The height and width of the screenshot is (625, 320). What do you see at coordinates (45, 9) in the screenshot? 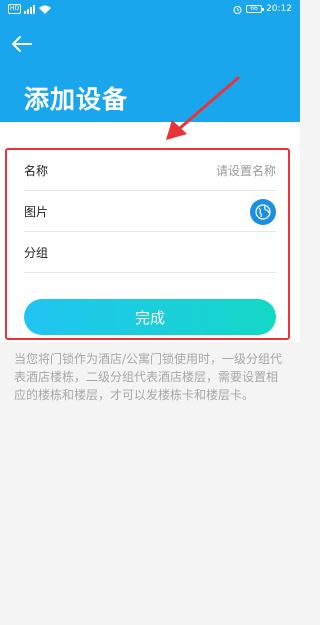
I see `wifi-icon` at bounding box center [45, 9].